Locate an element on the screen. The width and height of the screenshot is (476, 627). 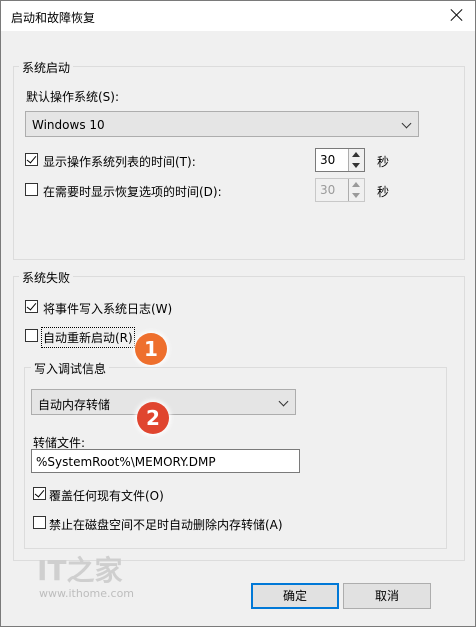
debug-info-legend: 写入调试信息 is located at coordinates (70, 368).